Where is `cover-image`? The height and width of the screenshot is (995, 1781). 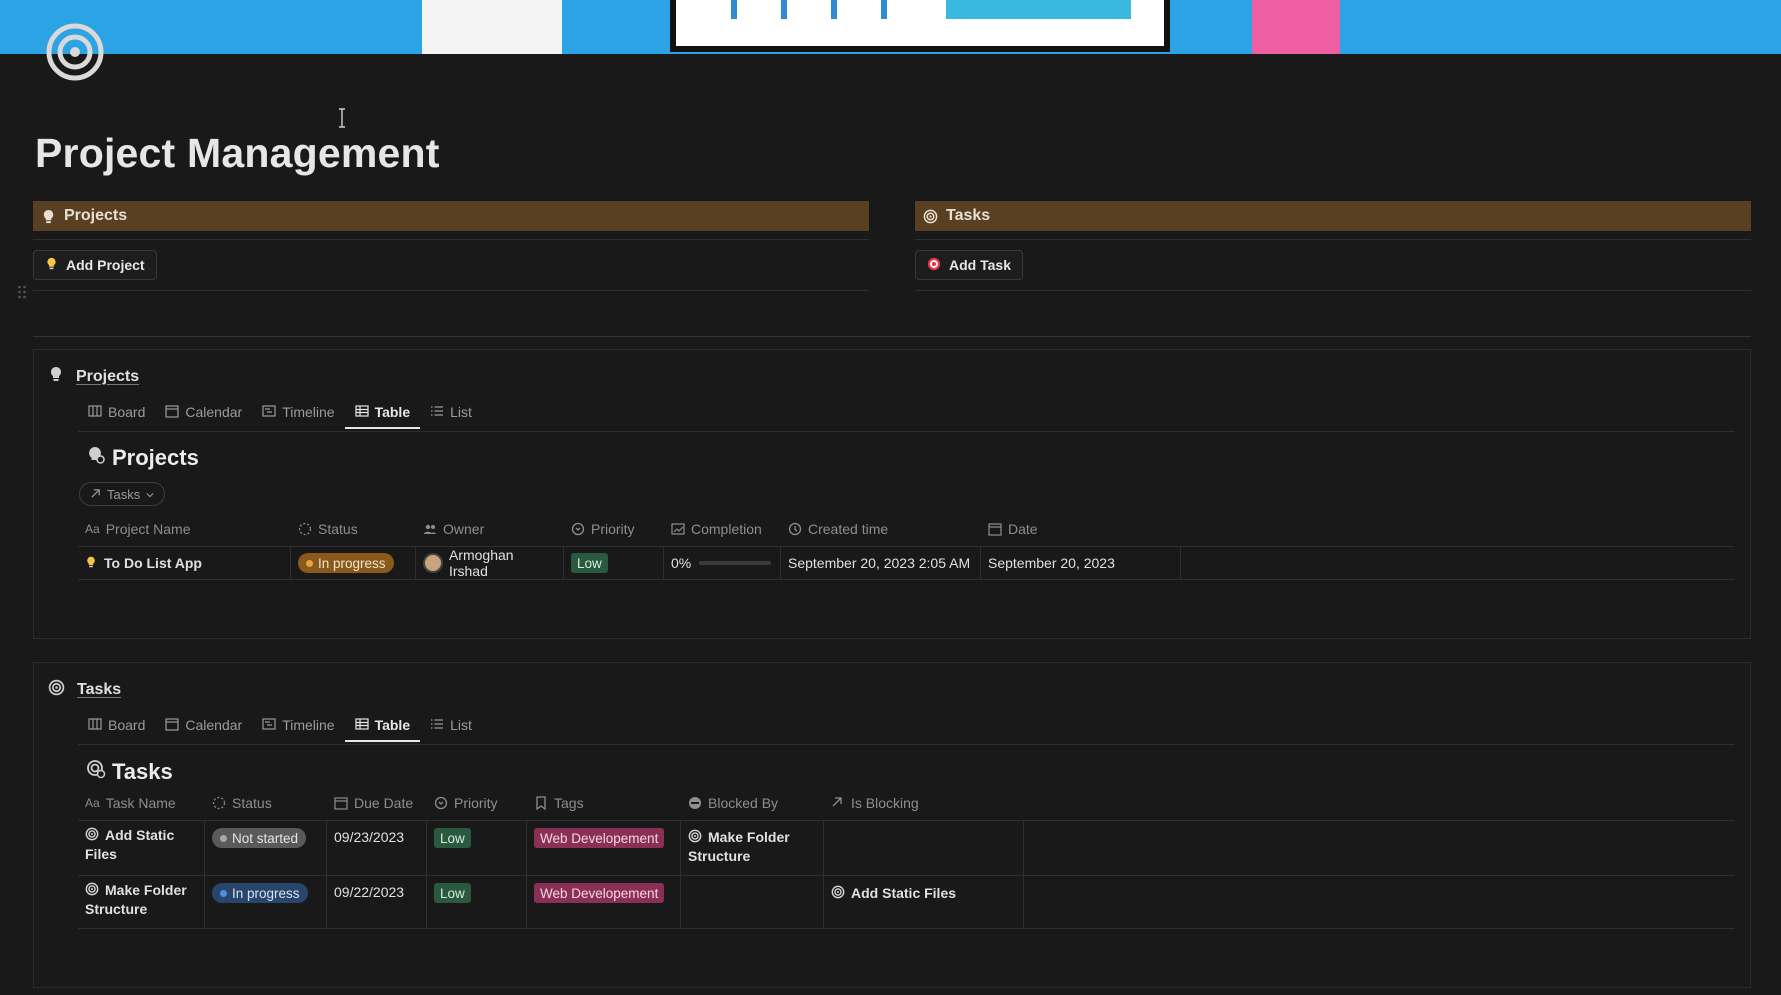 cover-image is located at coordinates (890, 27).